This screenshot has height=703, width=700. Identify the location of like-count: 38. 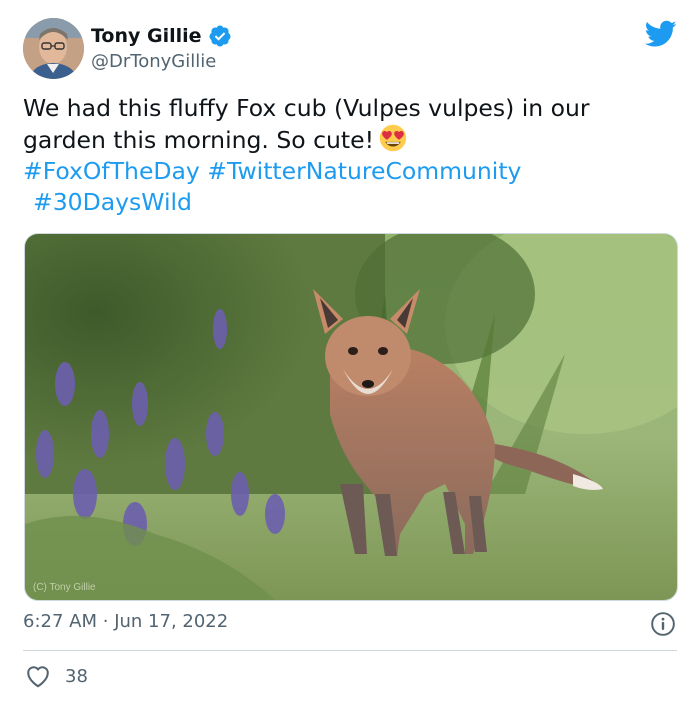
(76, 676).